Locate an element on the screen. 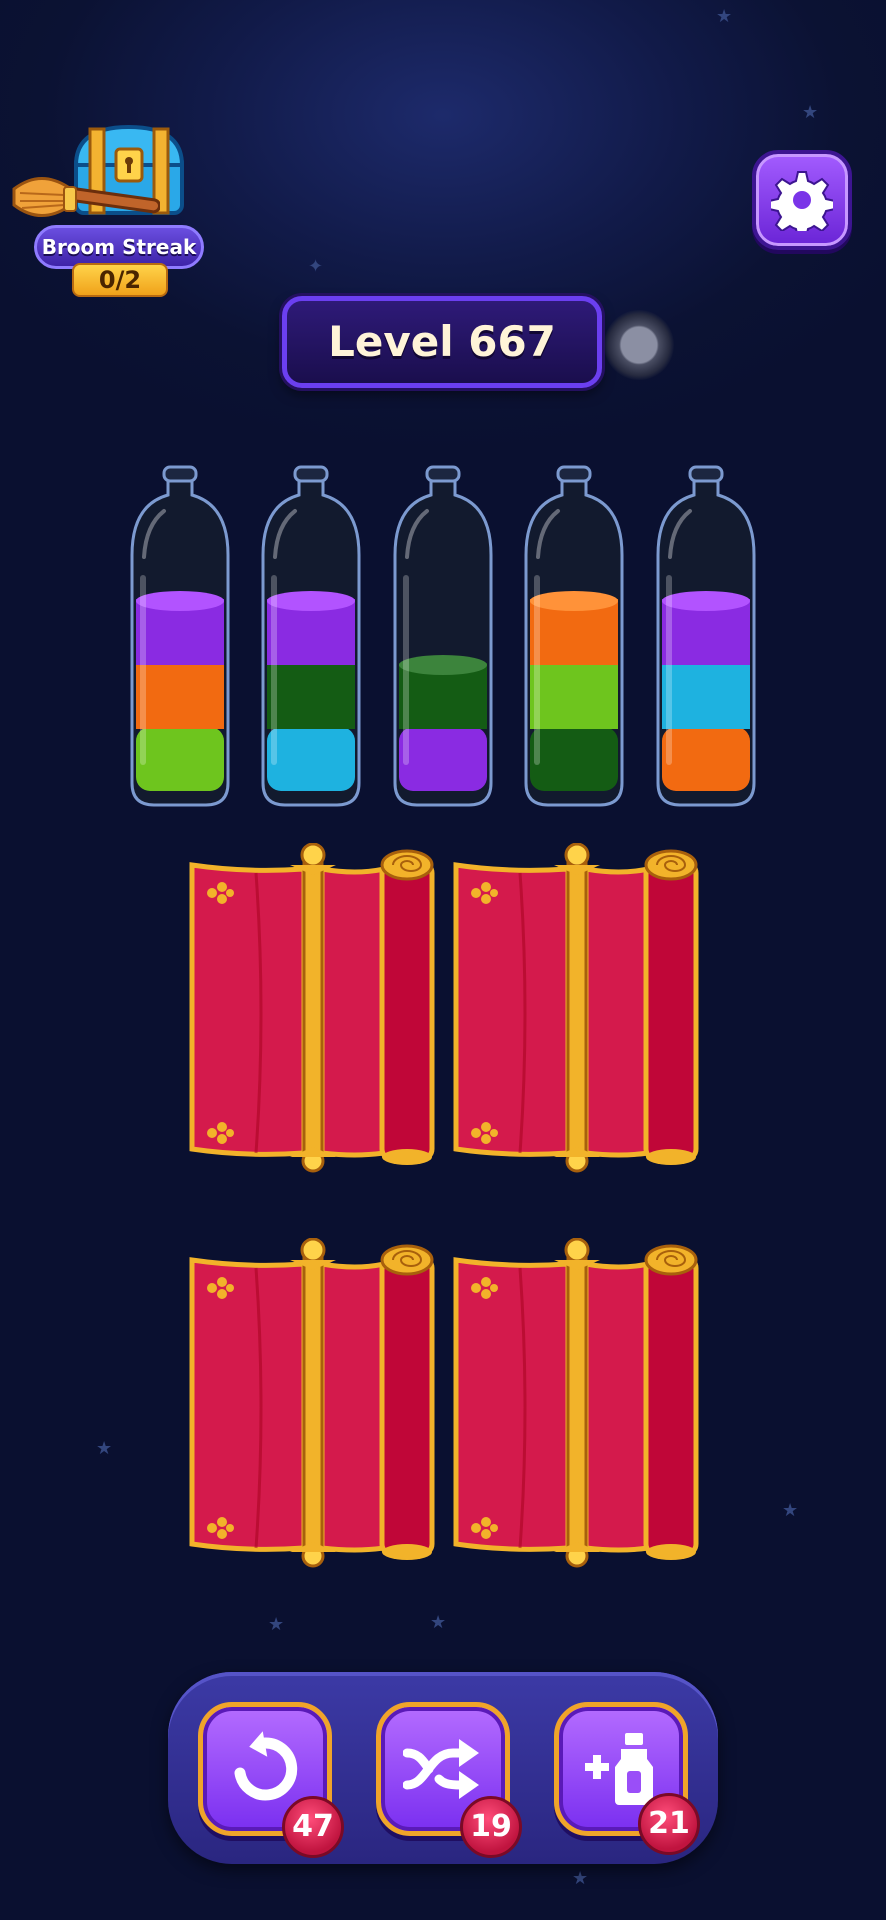 The width and height of the screenshot is (886, 1920). gear-icon is located at coordinates (802, 201).